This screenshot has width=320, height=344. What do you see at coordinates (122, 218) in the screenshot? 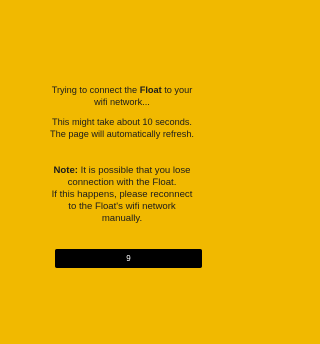
I see `note-line-5: manually.` at bounding box center [122, 218].